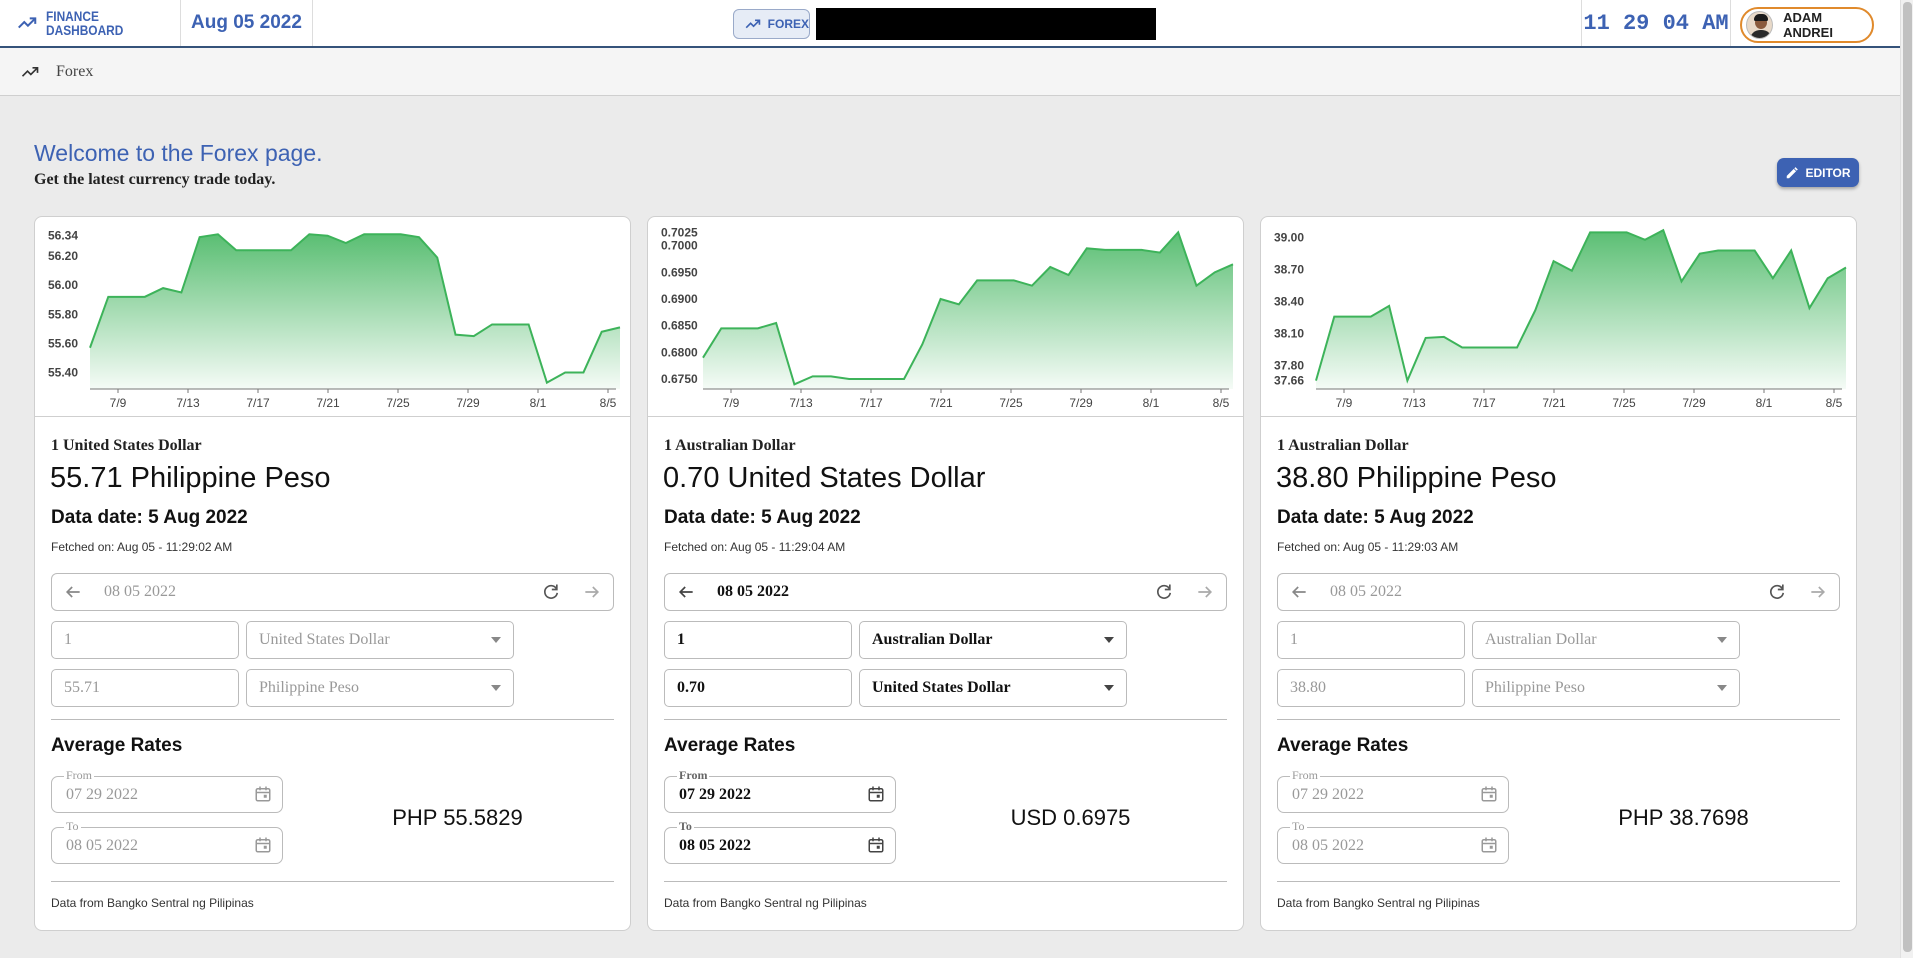 This screenshot has height=958, width=1913. I want to click on redacted-area, so click(986, 24).